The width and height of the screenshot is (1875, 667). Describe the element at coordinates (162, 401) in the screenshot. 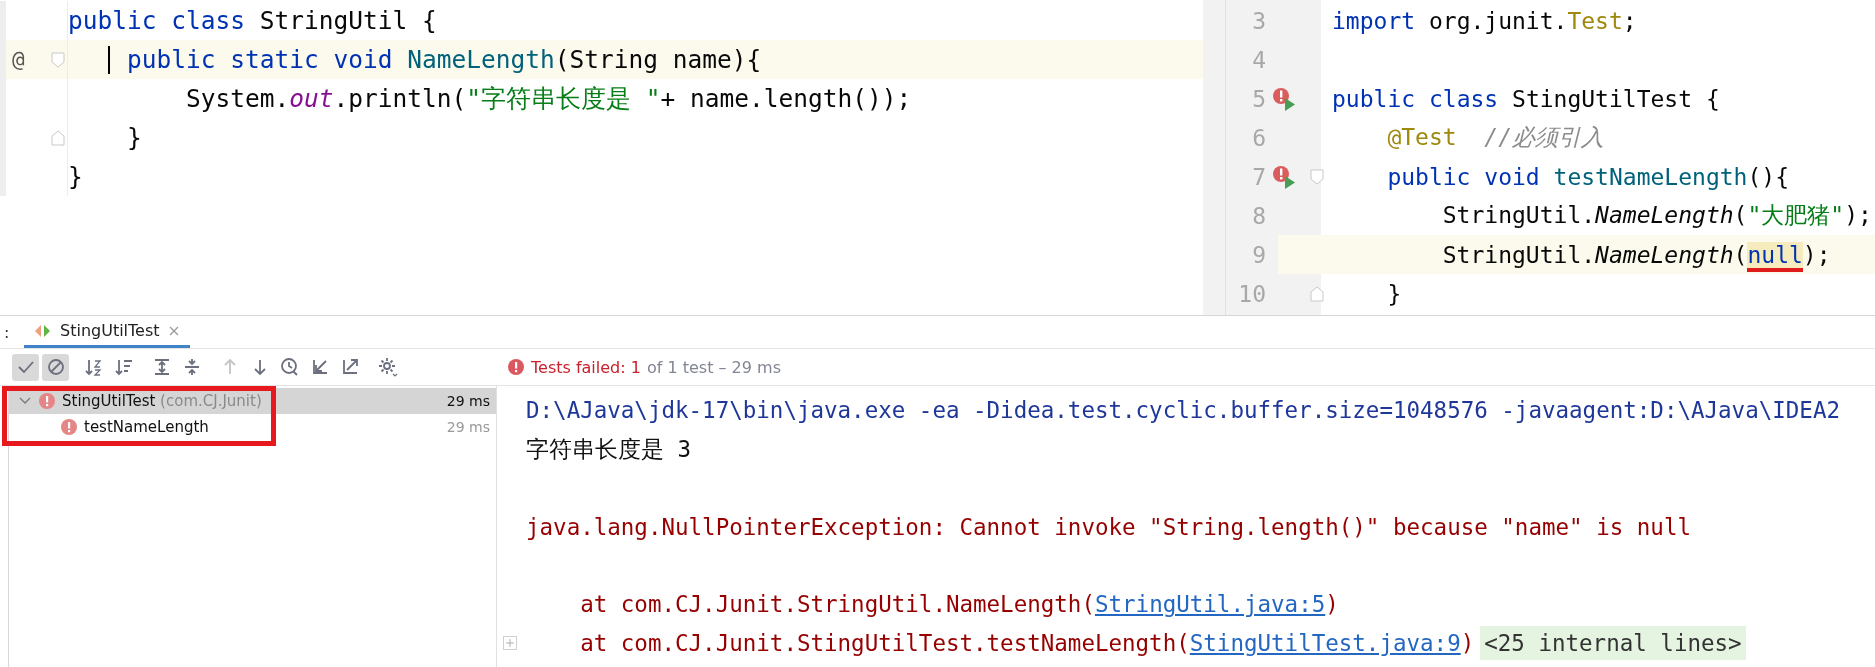

I see `test-name: StingUtilTest (com.CJ.Junit)` at that location.